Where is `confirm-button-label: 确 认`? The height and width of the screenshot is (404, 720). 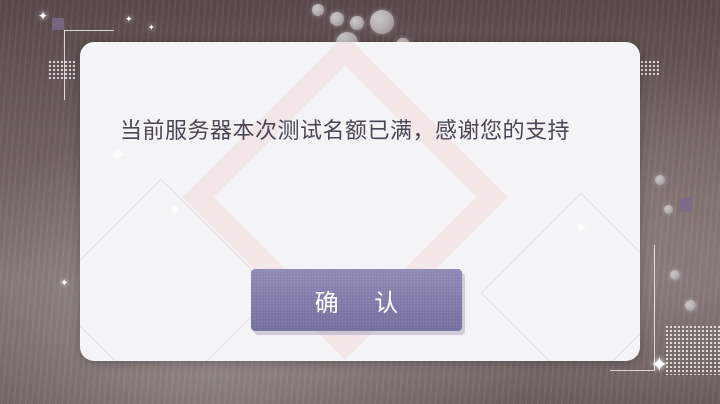 confirm-button-label: 确 认 is located at coordinates (363, 302).